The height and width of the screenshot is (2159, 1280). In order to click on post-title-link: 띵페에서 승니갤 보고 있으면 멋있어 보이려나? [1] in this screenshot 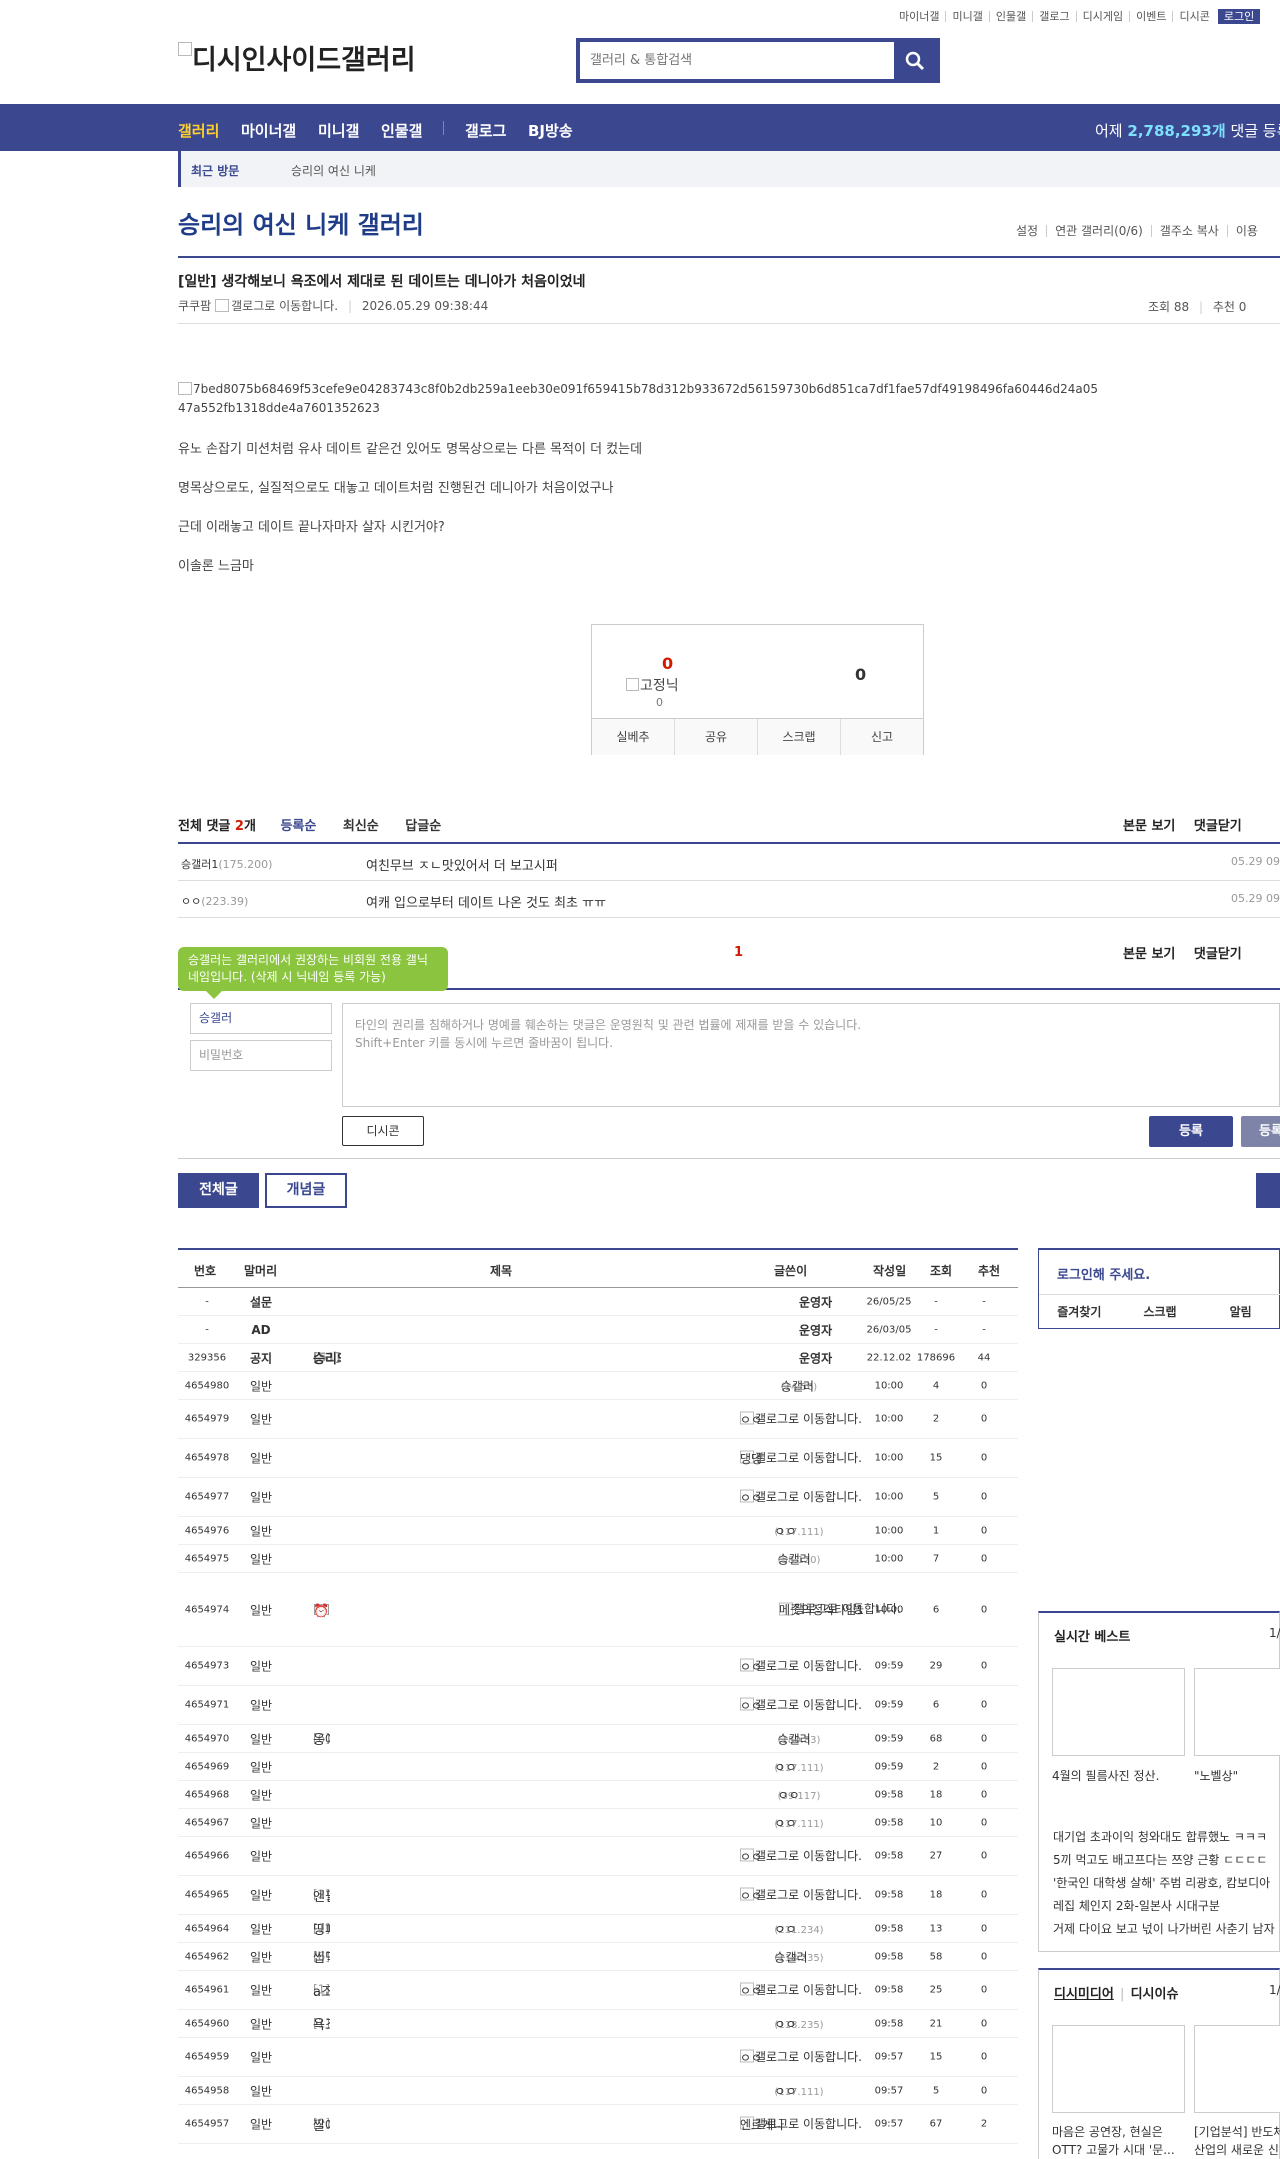, I will do `click(321, 1928)`.